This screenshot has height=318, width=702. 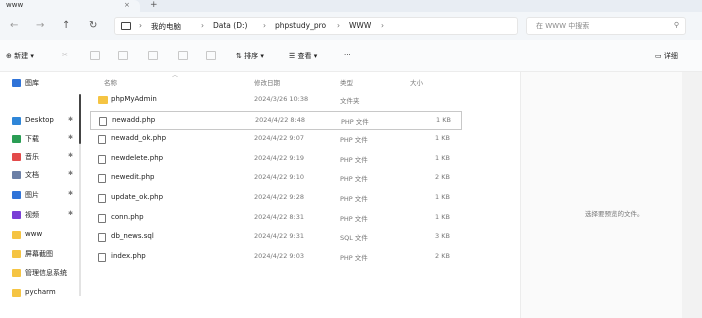 What do you see at coordinates (66, 25) in the screenshot?
I see `up-arrow-icon: ↑` at bounding box center [66, 25].